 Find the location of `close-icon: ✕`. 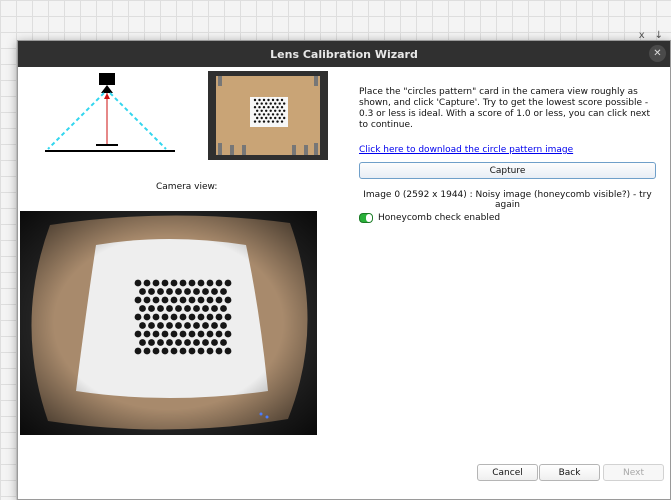

close-icon: ✕ is located at coordinates (657, 53).